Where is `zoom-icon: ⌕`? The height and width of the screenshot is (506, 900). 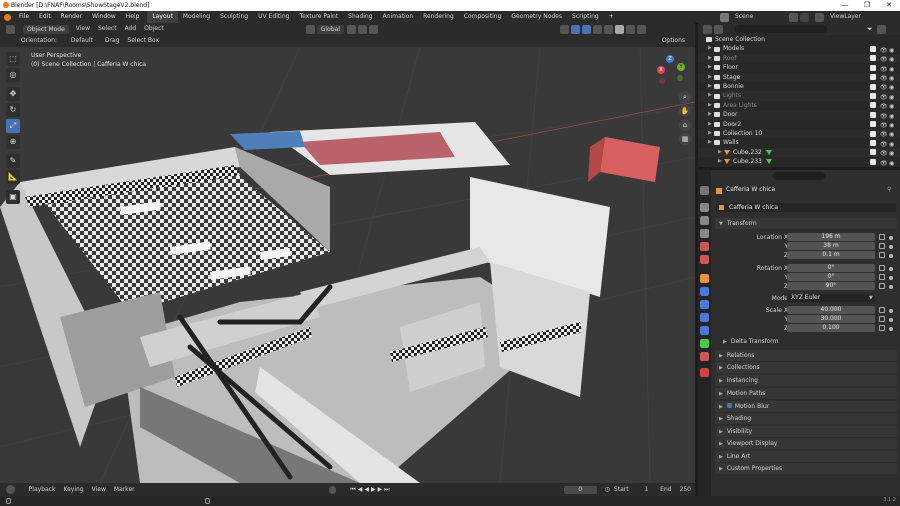 zoom-icon: ⌕ is located at coordinates (685, 97).